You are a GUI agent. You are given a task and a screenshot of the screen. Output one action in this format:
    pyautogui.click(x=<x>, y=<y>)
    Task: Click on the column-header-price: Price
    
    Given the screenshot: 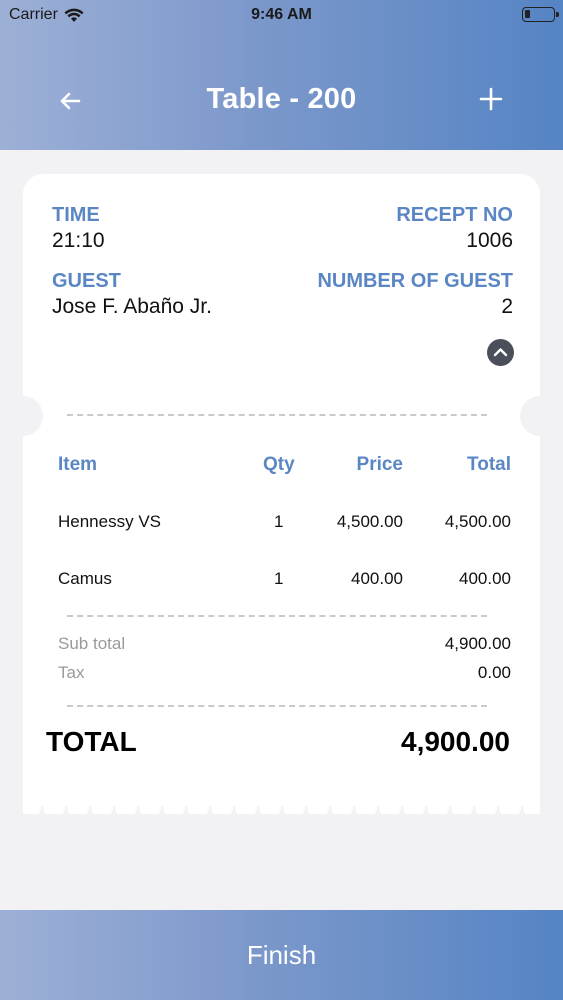 What is the action you would take?
    pyautogui.click(x=379, y=464)
    